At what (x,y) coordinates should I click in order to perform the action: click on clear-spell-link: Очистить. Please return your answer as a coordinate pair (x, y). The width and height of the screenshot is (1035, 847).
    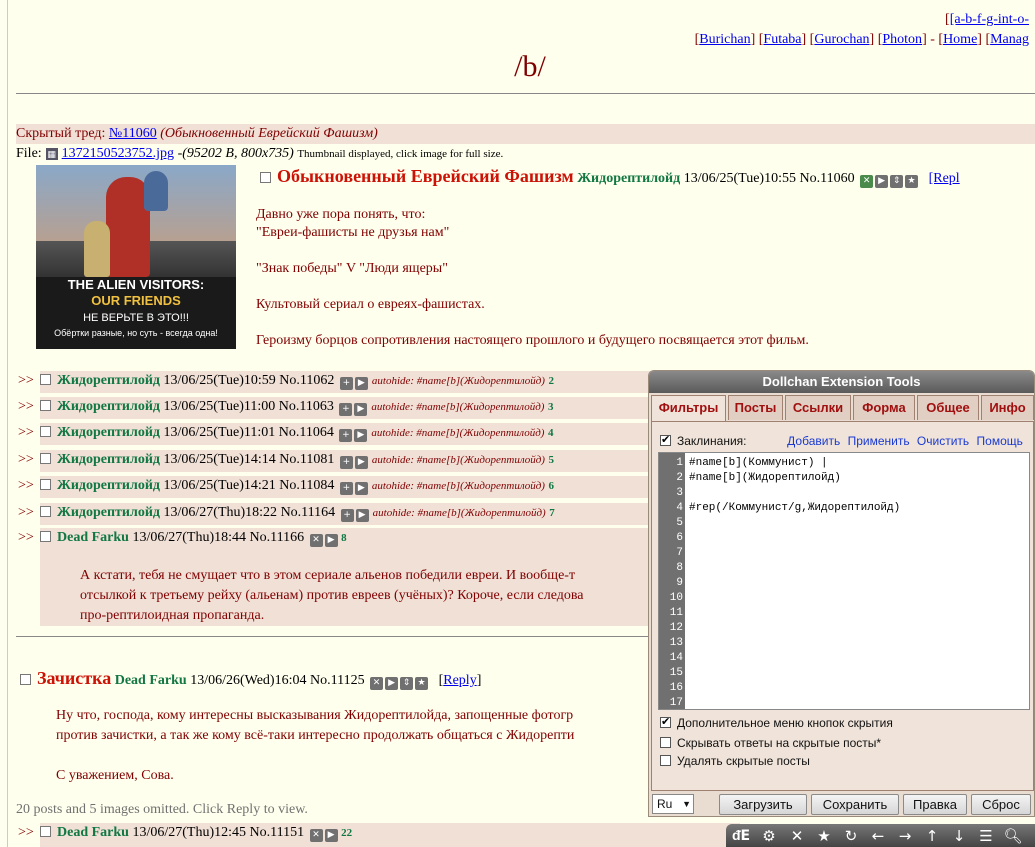
    Looking at the image, I should click on (943, 441).